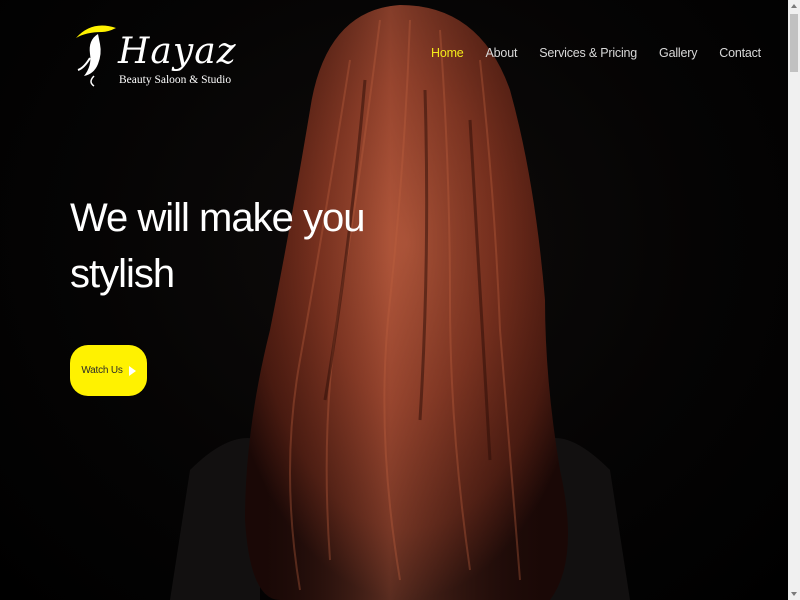 The height and width of the screenshot is (600, 800). What do you see at coordinates (794, 43) in the screenshot?
I see `scrollbar-thumb` at bounding box center [794, 43].